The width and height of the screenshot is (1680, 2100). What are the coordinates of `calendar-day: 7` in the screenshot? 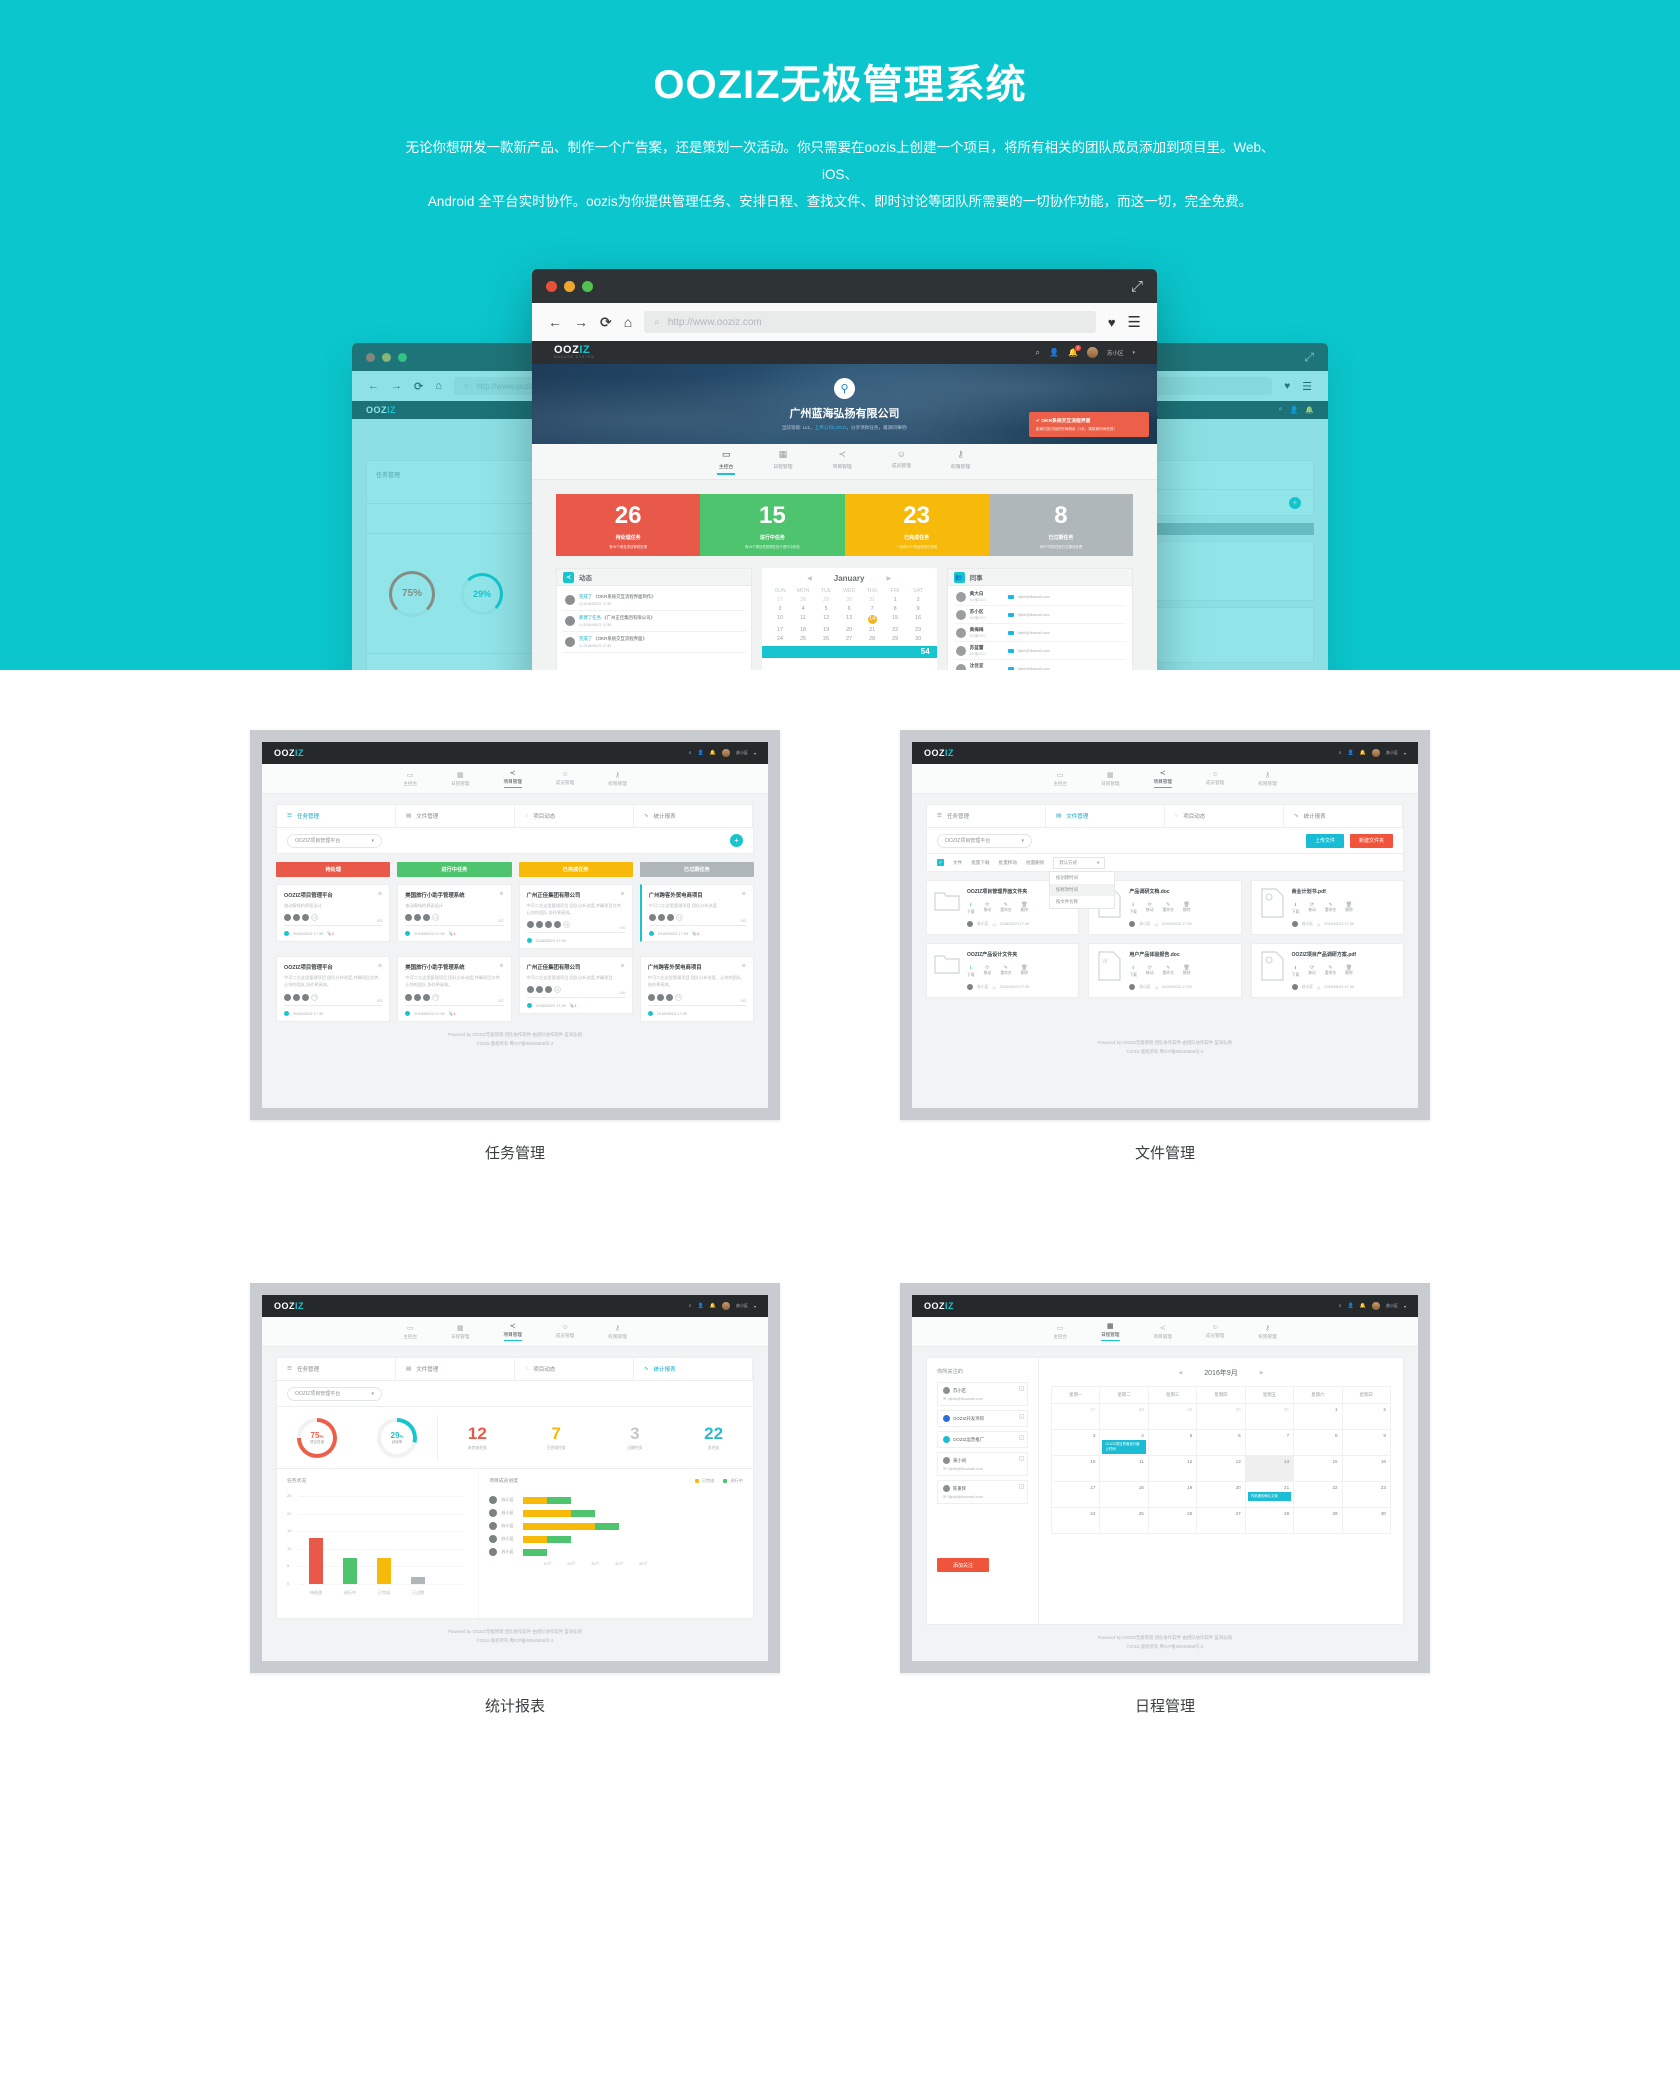 It's located at (1270, 1443).